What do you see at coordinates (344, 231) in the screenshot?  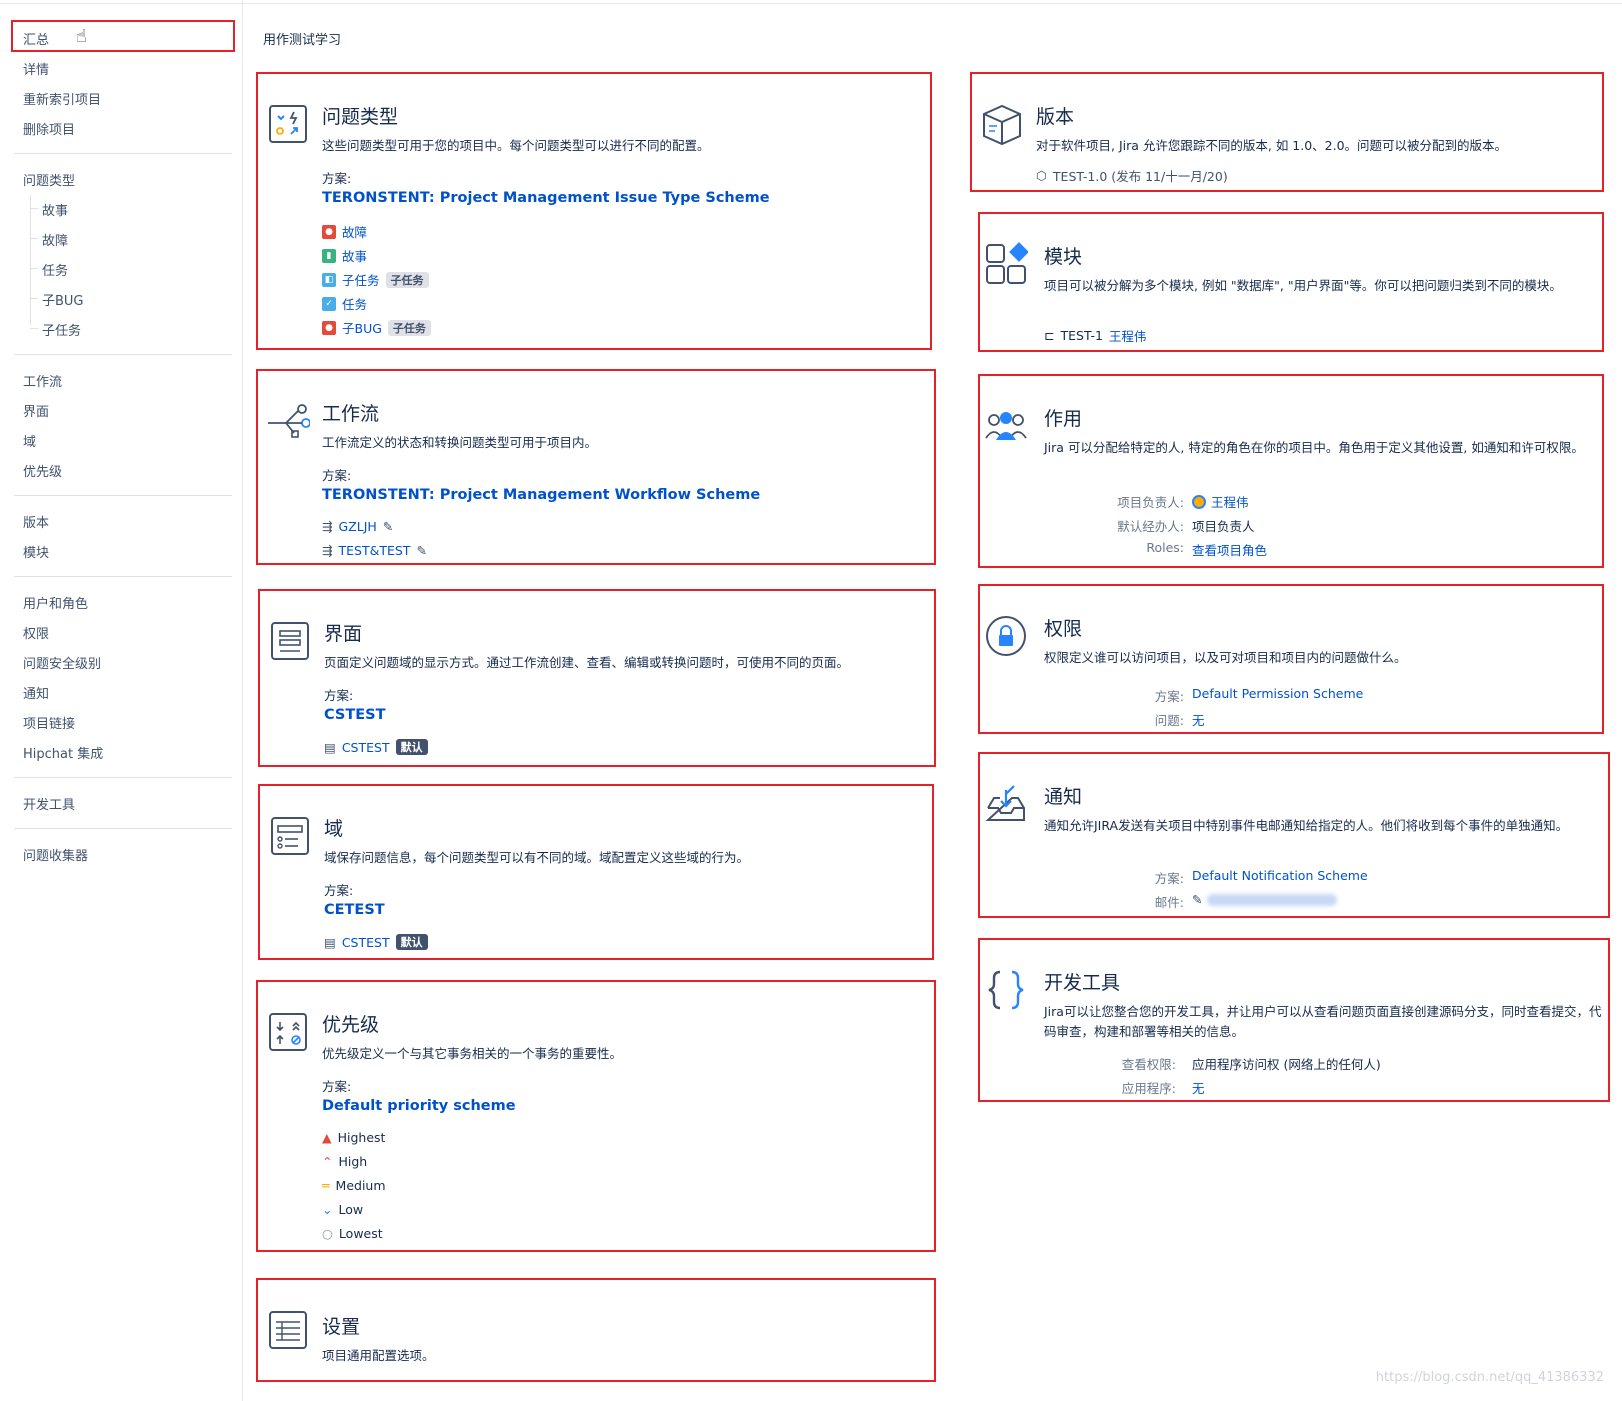 I see `issue-type-row: ● 故障` at bounding box center [344, 231].